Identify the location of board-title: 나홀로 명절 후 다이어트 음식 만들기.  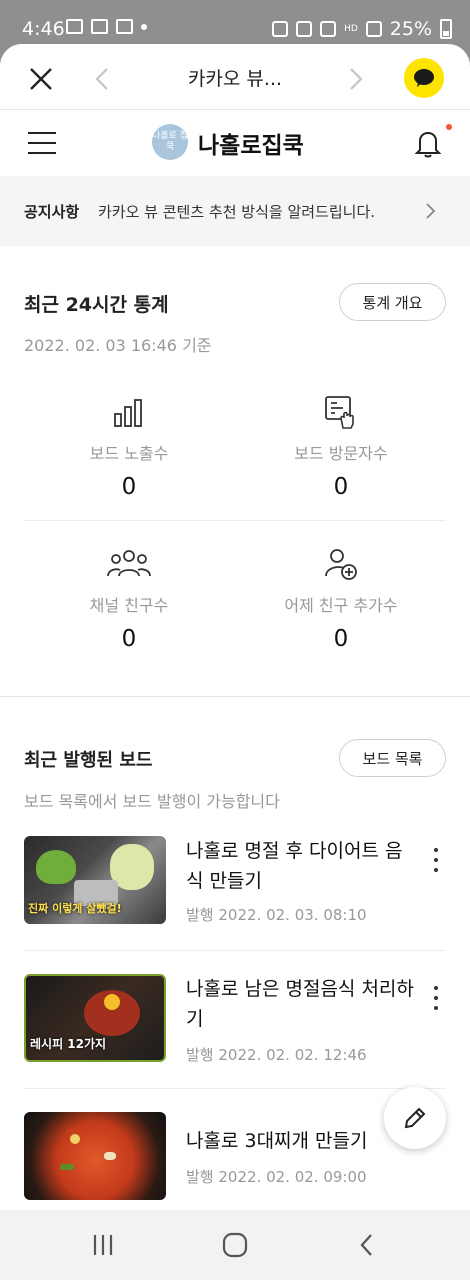
(301, 866).